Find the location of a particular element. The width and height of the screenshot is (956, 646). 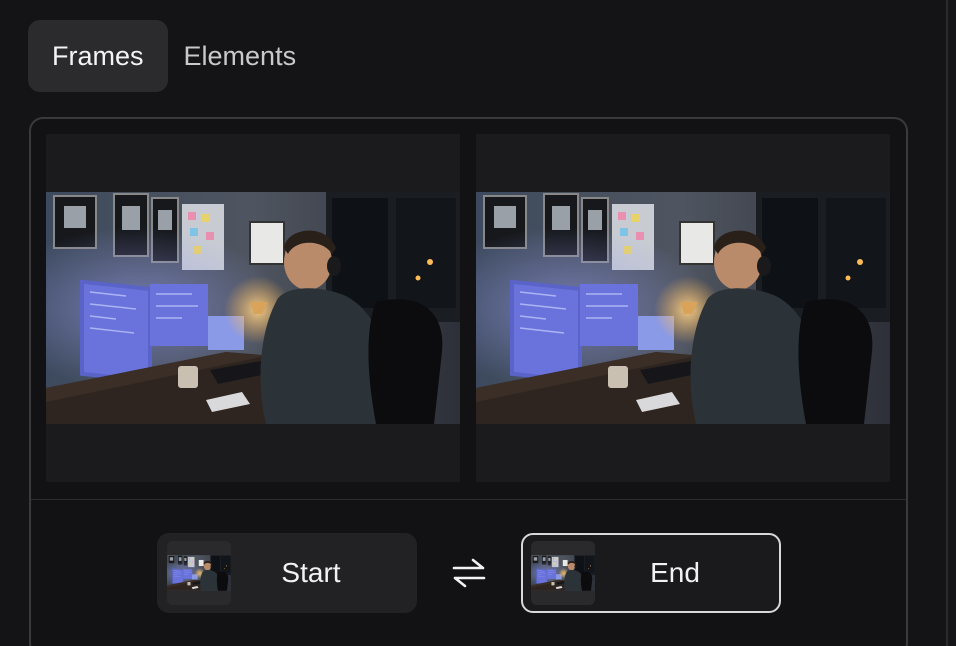

start-frame-button: Start is located at coordinates (287, 573).